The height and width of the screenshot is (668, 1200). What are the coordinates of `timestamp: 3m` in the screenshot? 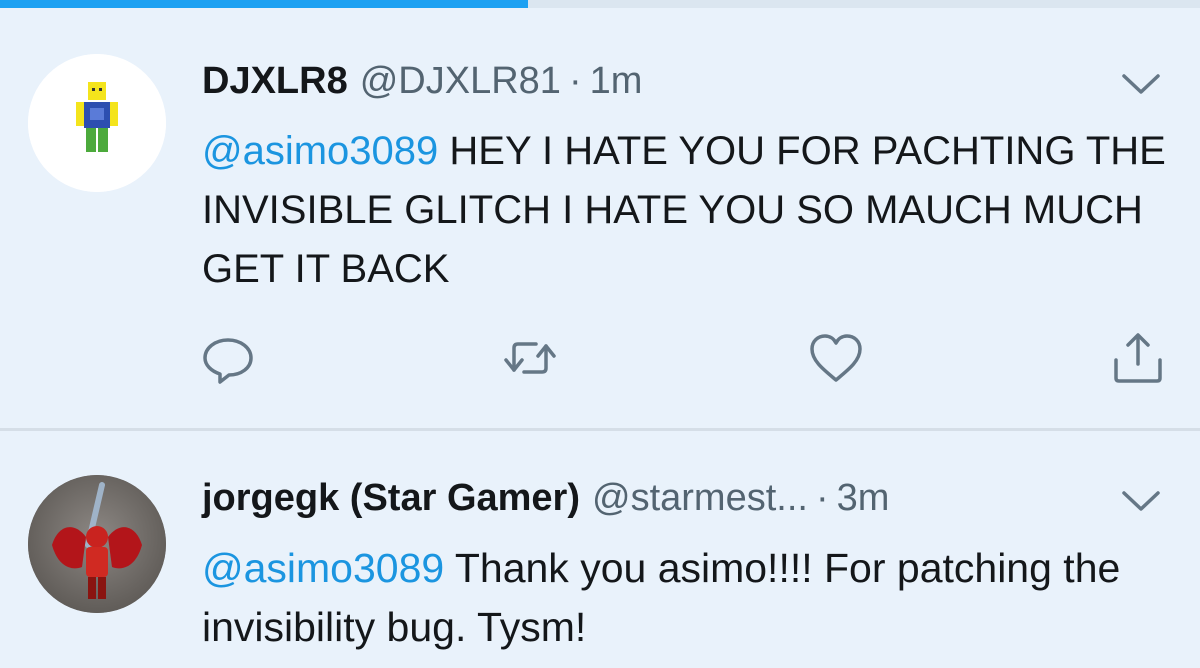 It's located at (863, 498).